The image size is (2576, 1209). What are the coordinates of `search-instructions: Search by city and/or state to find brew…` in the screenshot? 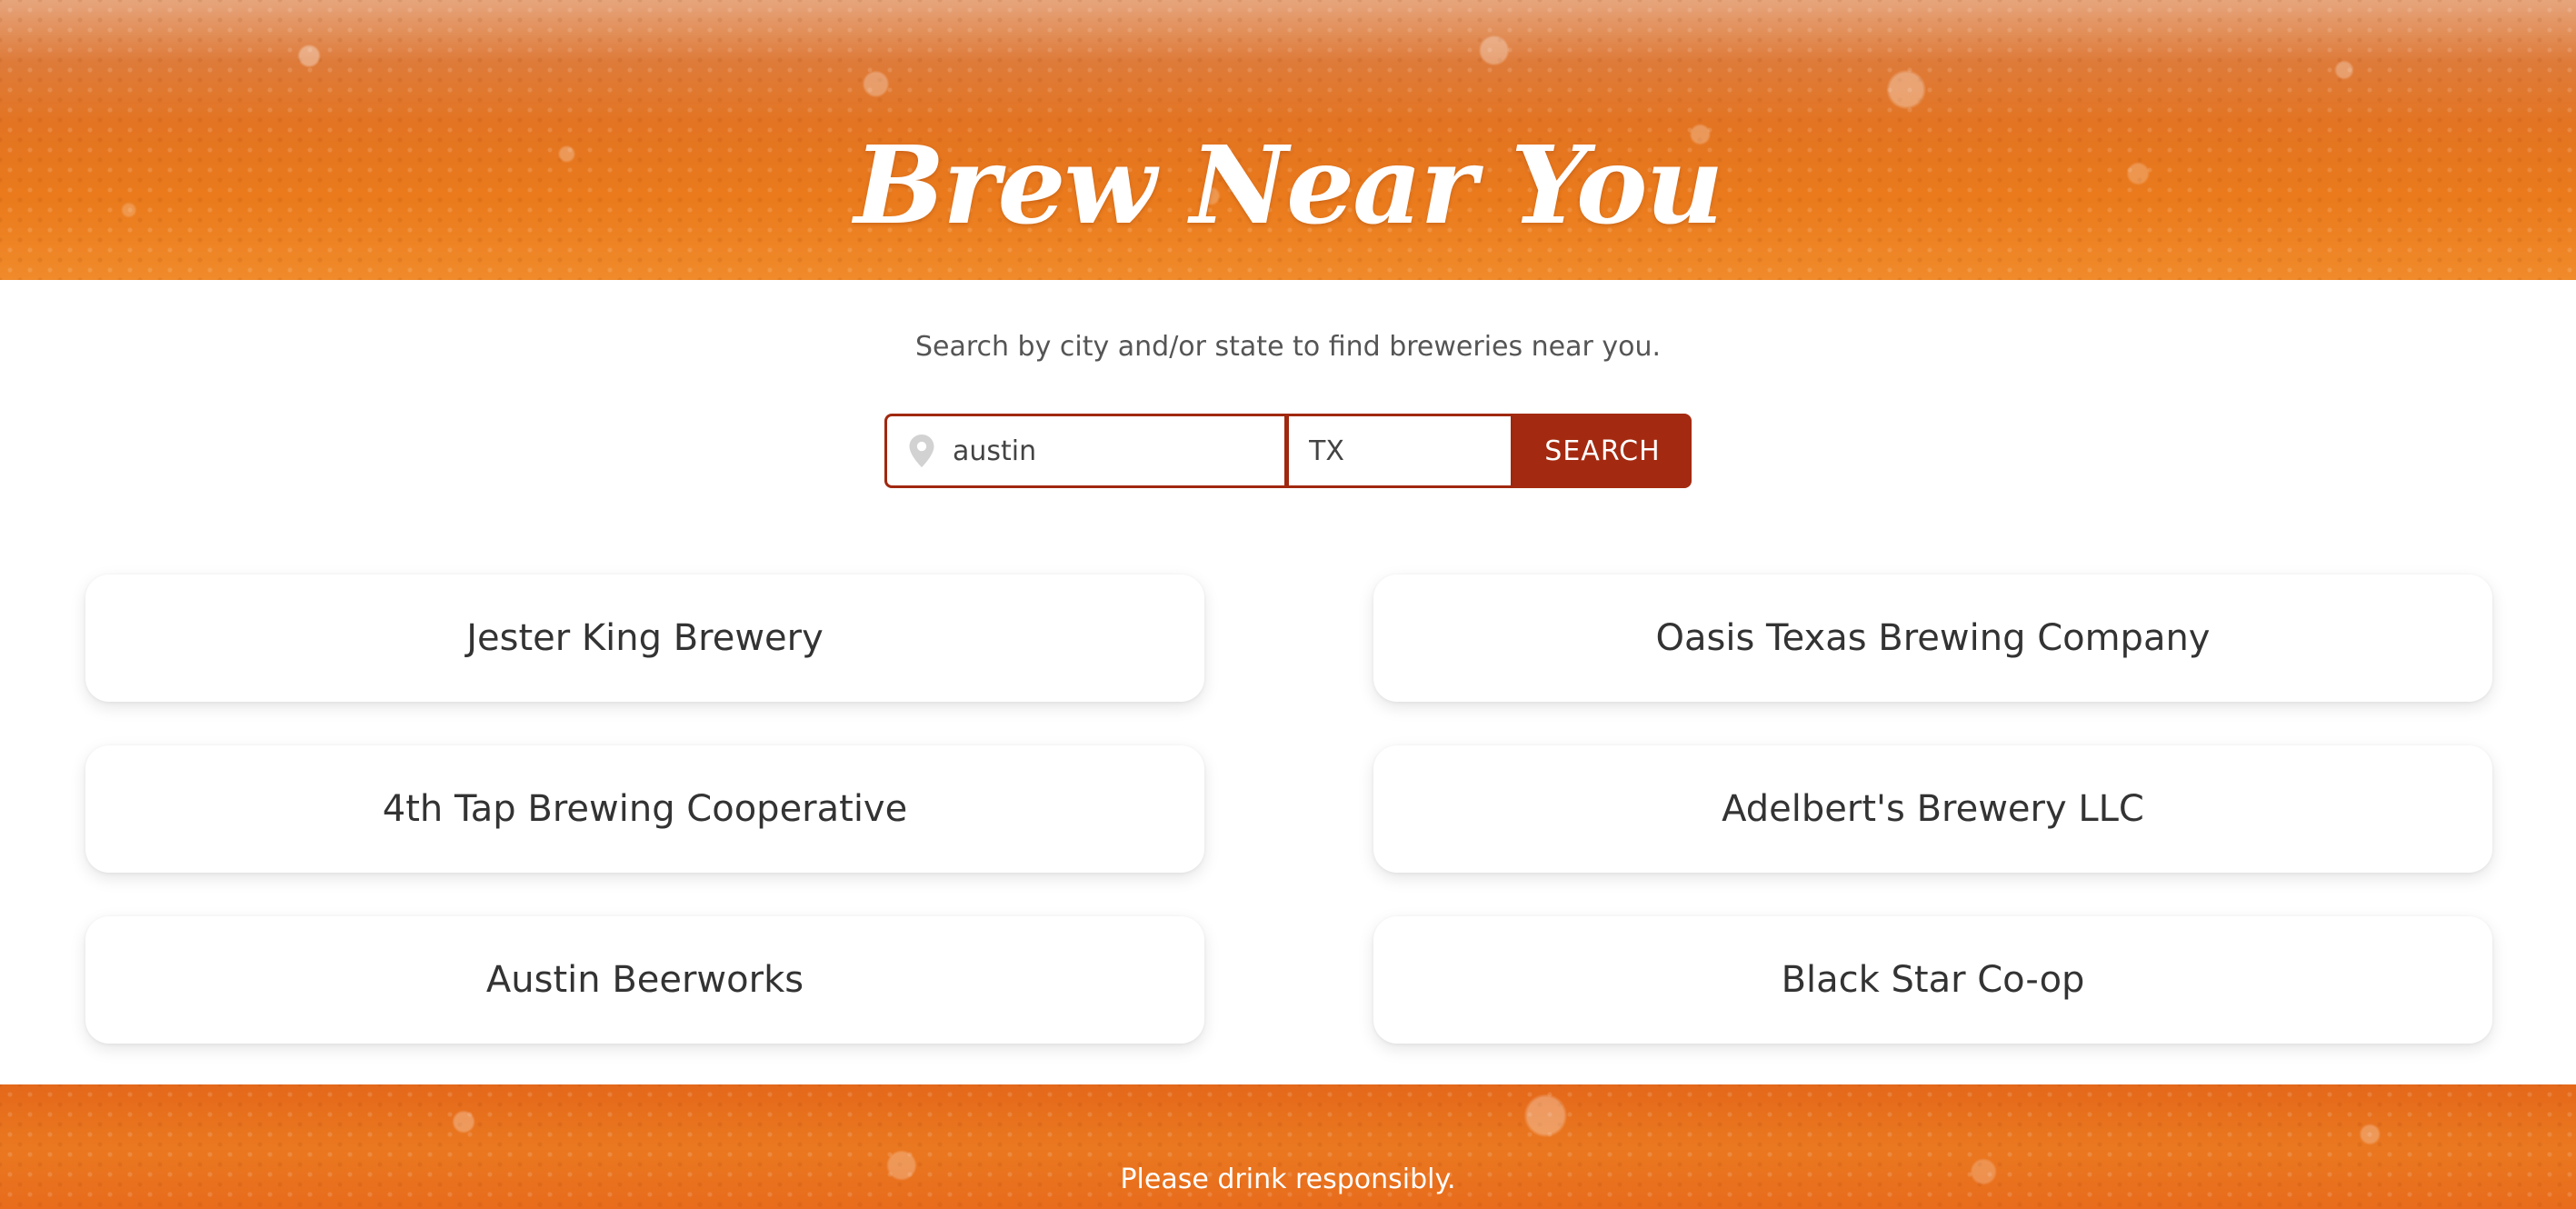 It's located at (1288, 347).